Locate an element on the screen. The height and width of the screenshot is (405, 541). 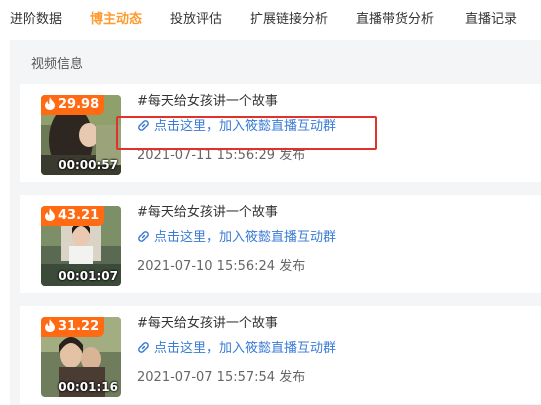
video-thumbnail: 29.98 00:00:57 is located at coordinates (81, 135).